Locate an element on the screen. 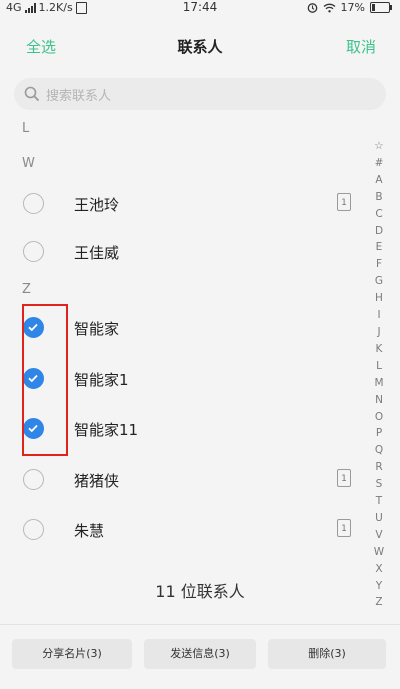 The height and width of the screenshot is (689, 400). status-right: 17% is located at coordinates (349, 7).